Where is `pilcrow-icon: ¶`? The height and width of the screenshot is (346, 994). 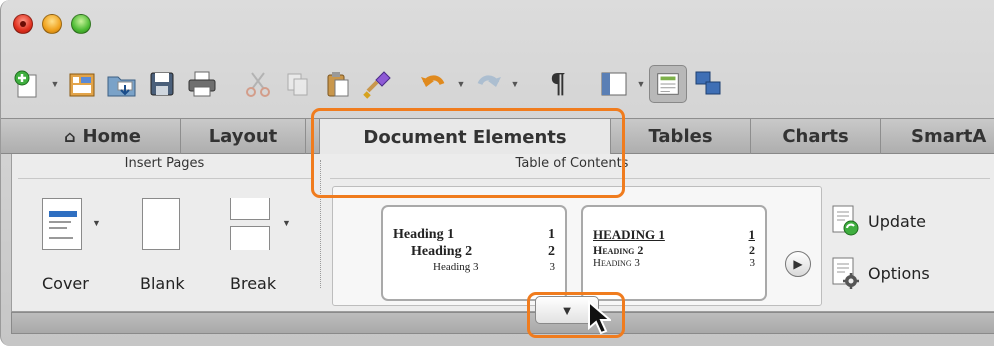 pilcrow-icon: ¶ is located at coordinates (558, 83).